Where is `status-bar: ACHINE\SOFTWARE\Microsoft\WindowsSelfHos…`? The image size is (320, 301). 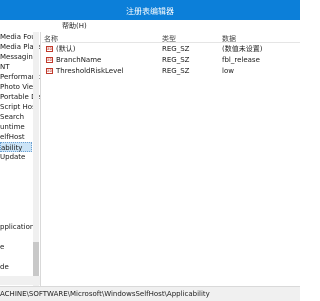
status-bar: ACHINE\SOFTWARE\Microsoft\WindowsSelfHos… is located at coordinates (150, 293).